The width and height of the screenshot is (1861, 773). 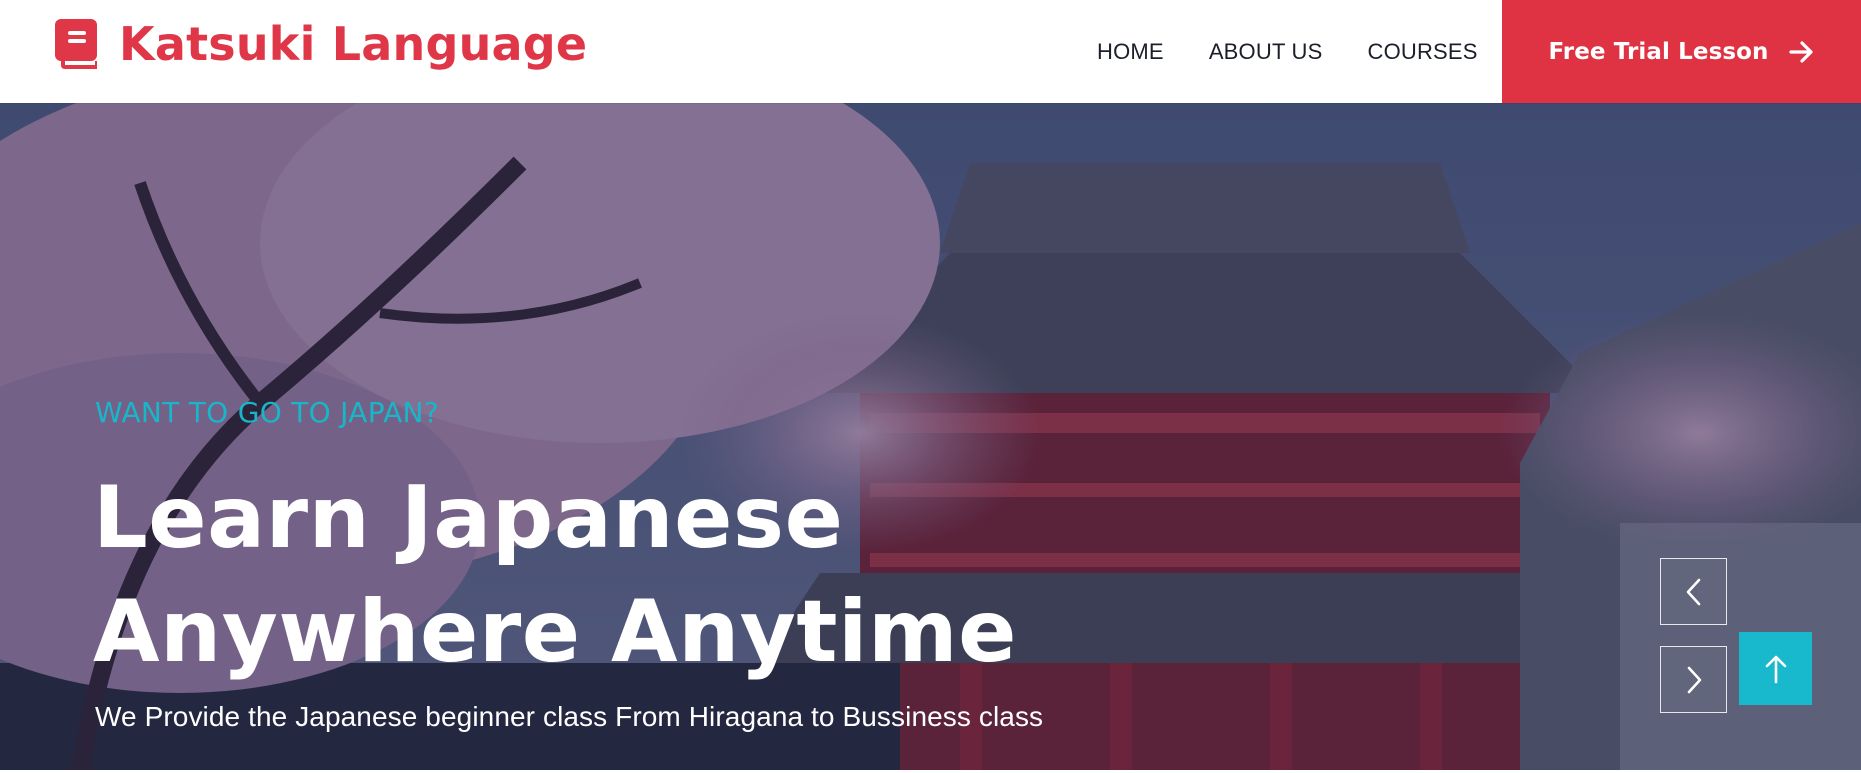 I want to click on hero-title-line2: Anywhere Anytime, so click(x=555, y=632).